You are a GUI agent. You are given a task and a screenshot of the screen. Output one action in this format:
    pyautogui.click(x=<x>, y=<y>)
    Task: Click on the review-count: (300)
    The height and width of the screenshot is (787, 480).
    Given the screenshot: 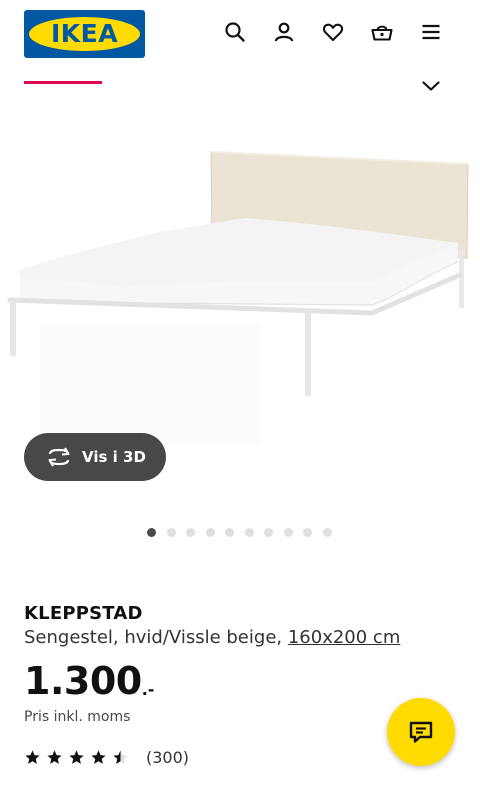 What is the action you would take?
    pyautogui.click(x=167, y=757)
    